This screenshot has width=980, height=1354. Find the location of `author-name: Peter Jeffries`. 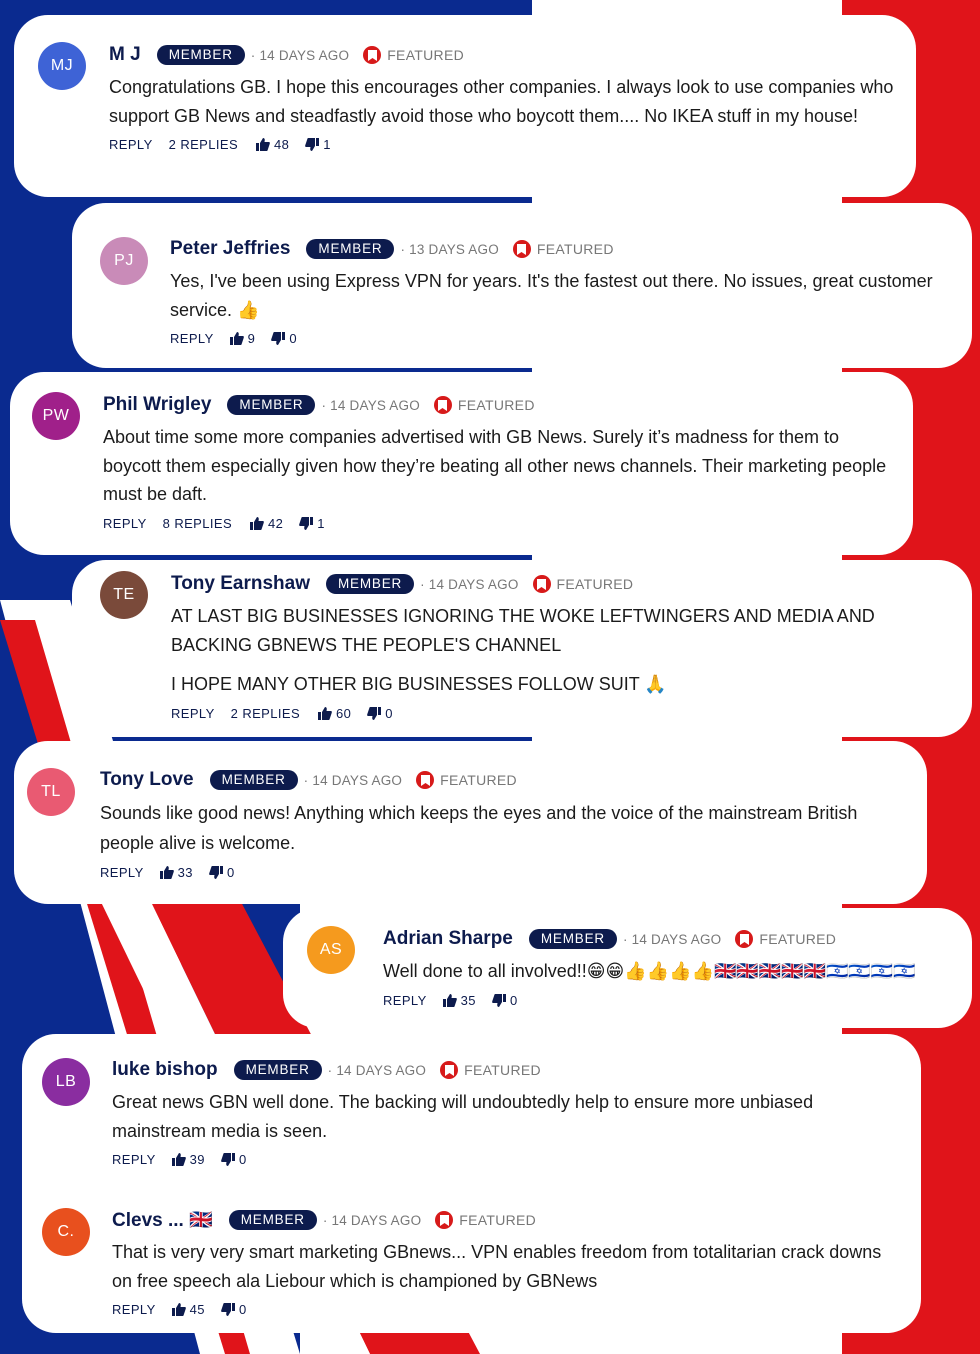

author-name: Peter Jeffries is located at coordinates (230, 249).